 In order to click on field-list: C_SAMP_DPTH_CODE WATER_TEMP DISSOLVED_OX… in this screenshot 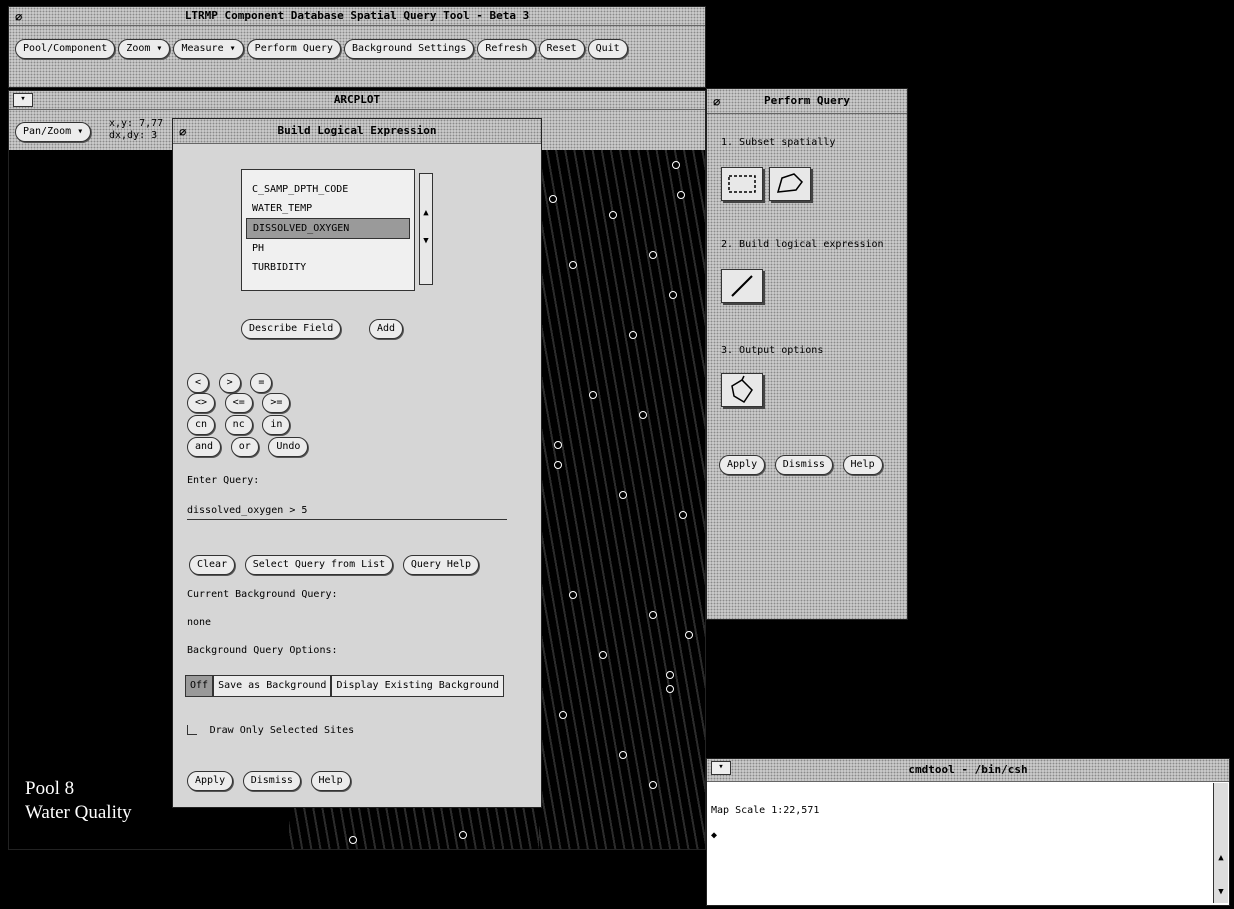, I will do `click(328, 230)`.